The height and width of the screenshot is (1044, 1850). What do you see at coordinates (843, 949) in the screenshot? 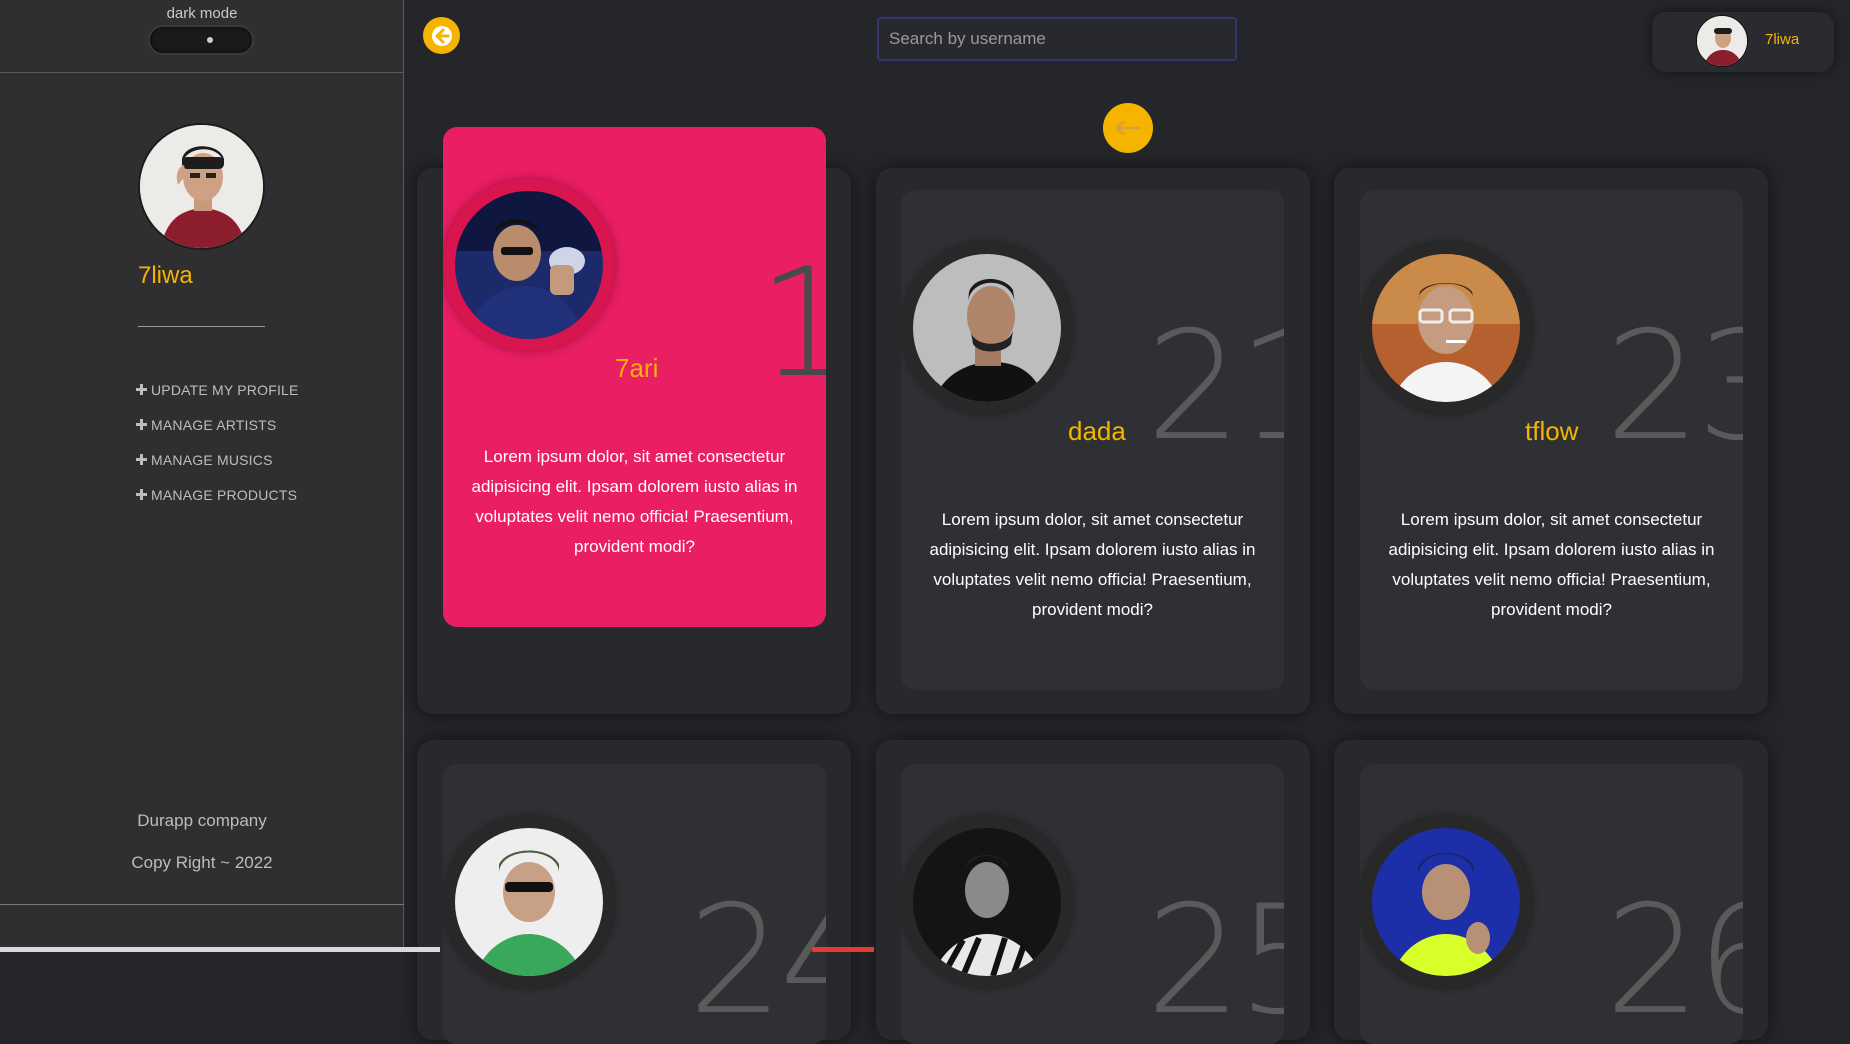
I see `scroll-indicator` at bounding box center [843, 949].